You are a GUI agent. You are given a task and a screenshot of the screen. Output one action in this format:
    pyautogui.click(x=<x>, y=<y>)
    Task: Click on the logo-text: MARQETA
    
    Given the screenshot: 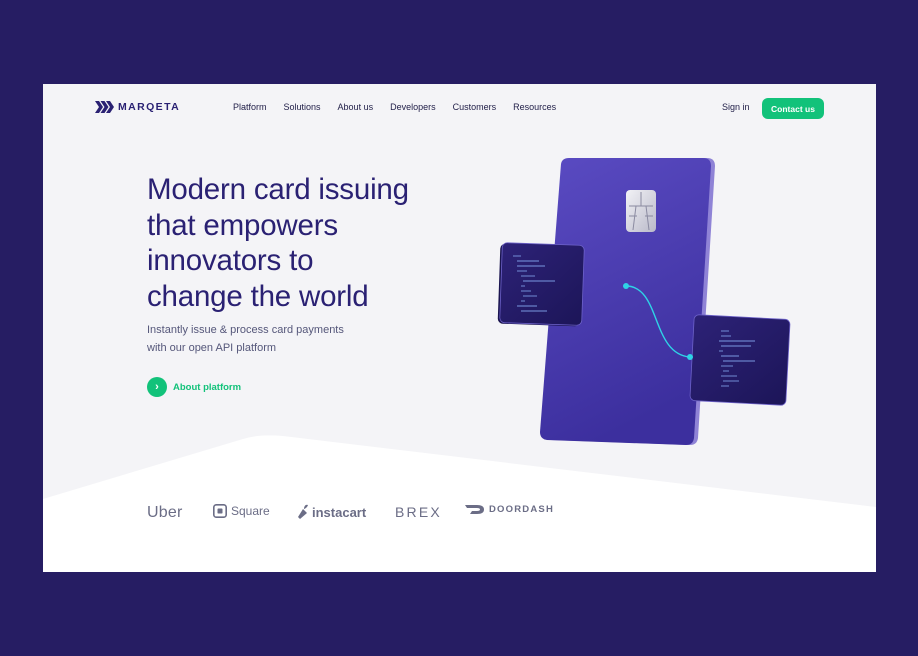 What is the action you would take?
    pyautogui.click(x=149, y=107)
    